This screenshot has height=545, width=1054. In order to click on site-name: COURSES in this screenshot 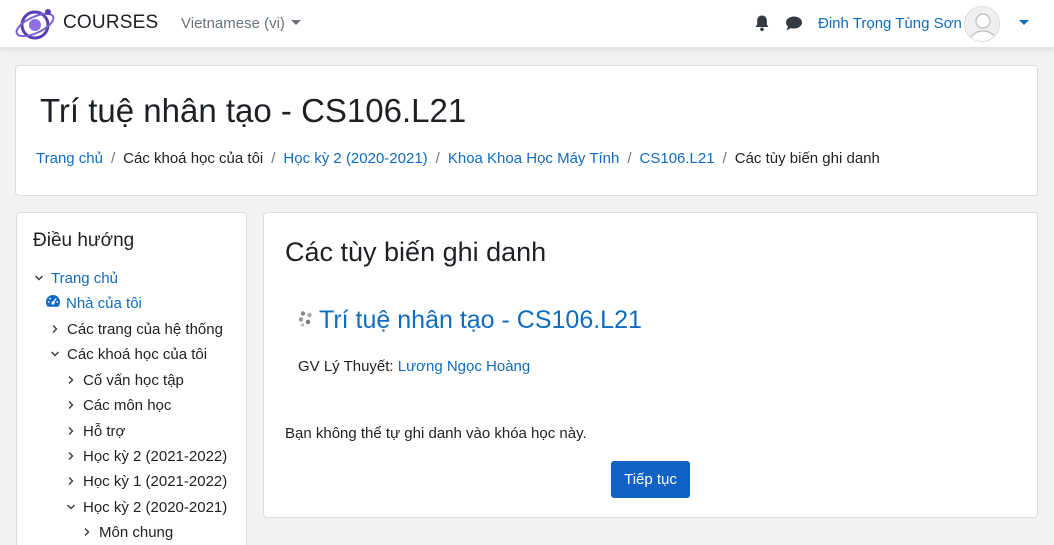, I will do `click(110, 23)`.